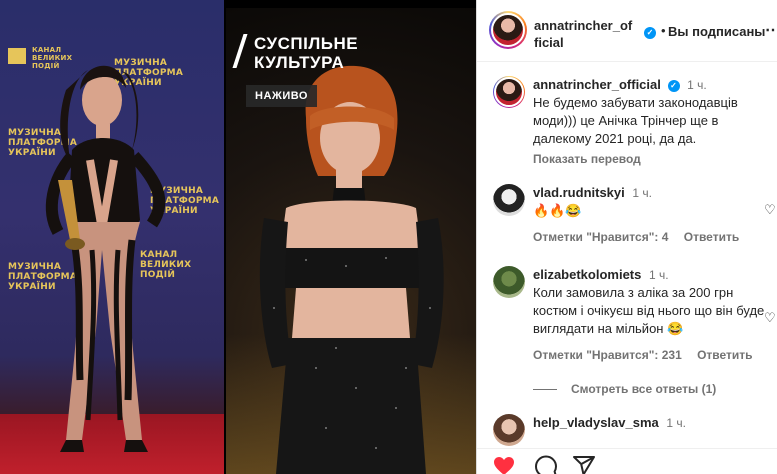 This screenshot has height=474, width=777. I want to click on following-button: Вы подписаны, so click(716, 31).